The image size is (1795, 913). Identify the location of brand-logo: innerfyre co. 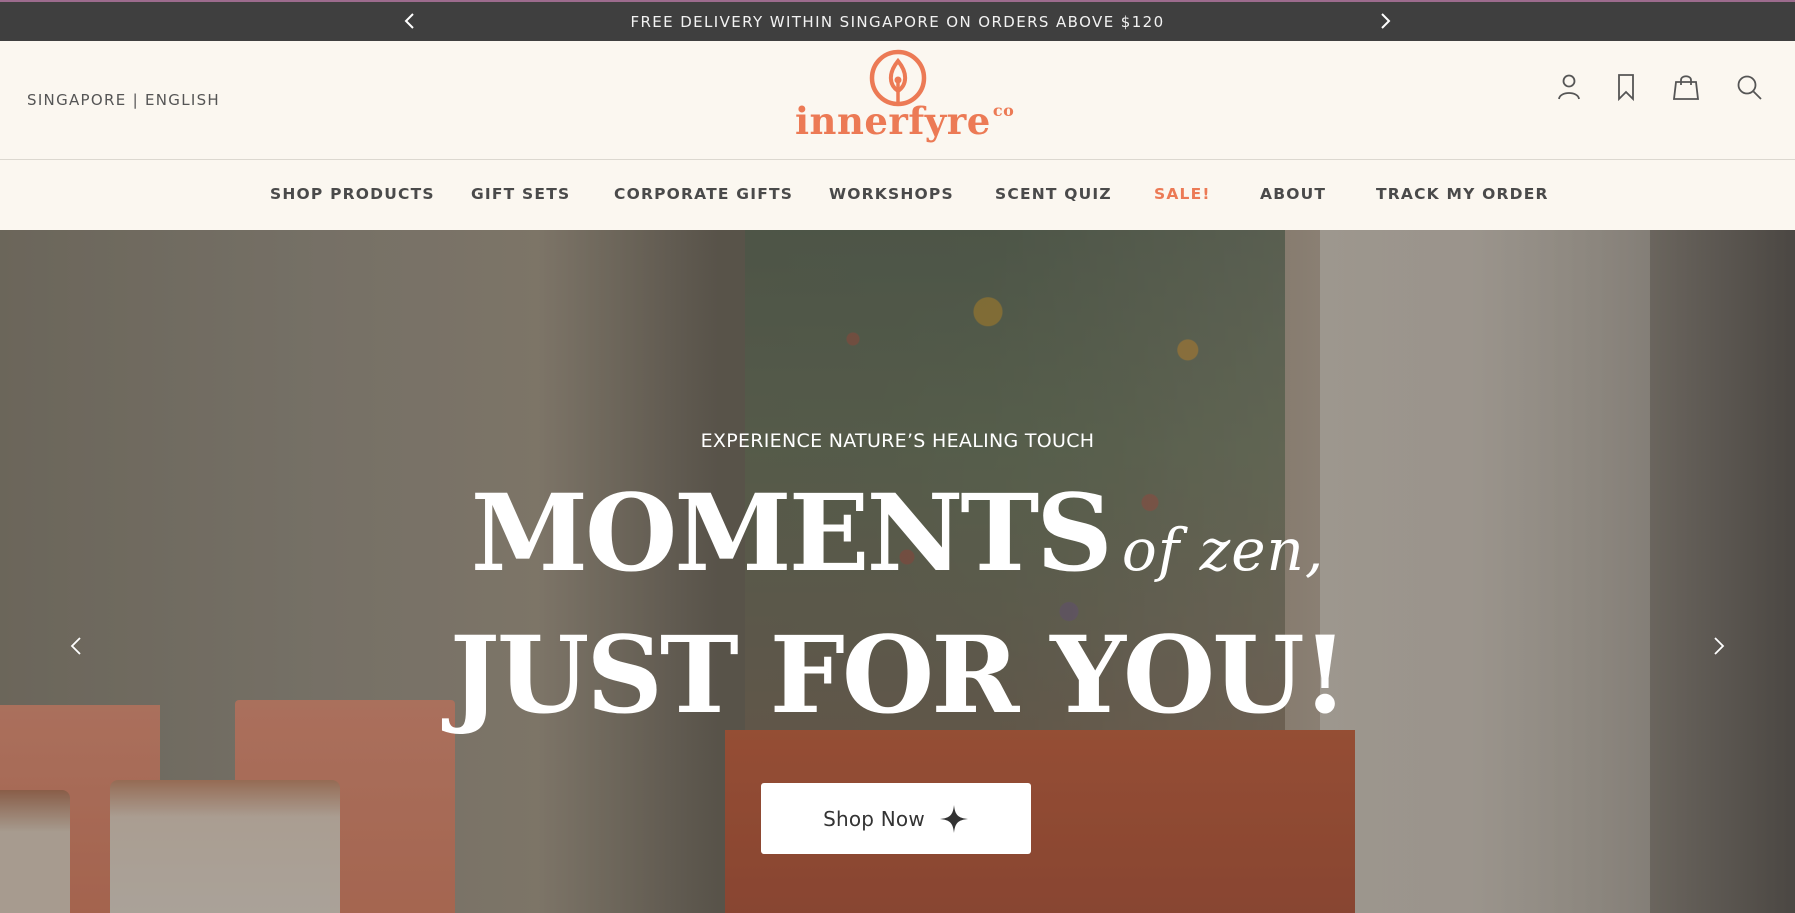
(904, 102).